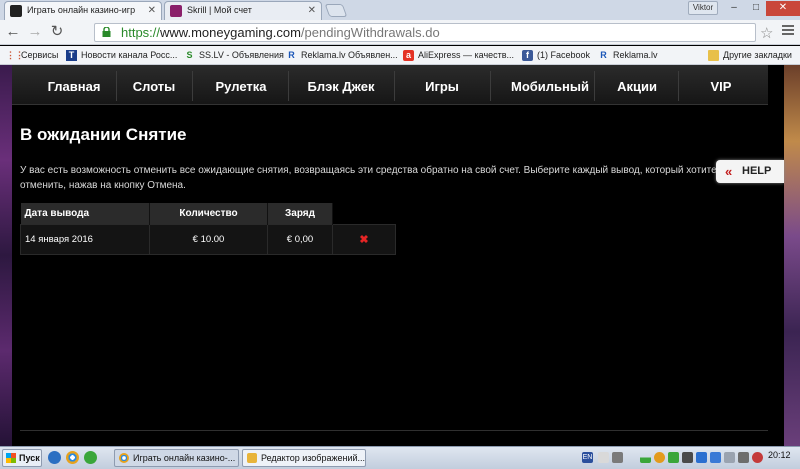  I want to click on bookmark-reklama-2: R Reklama.lv, so click(627, 55).